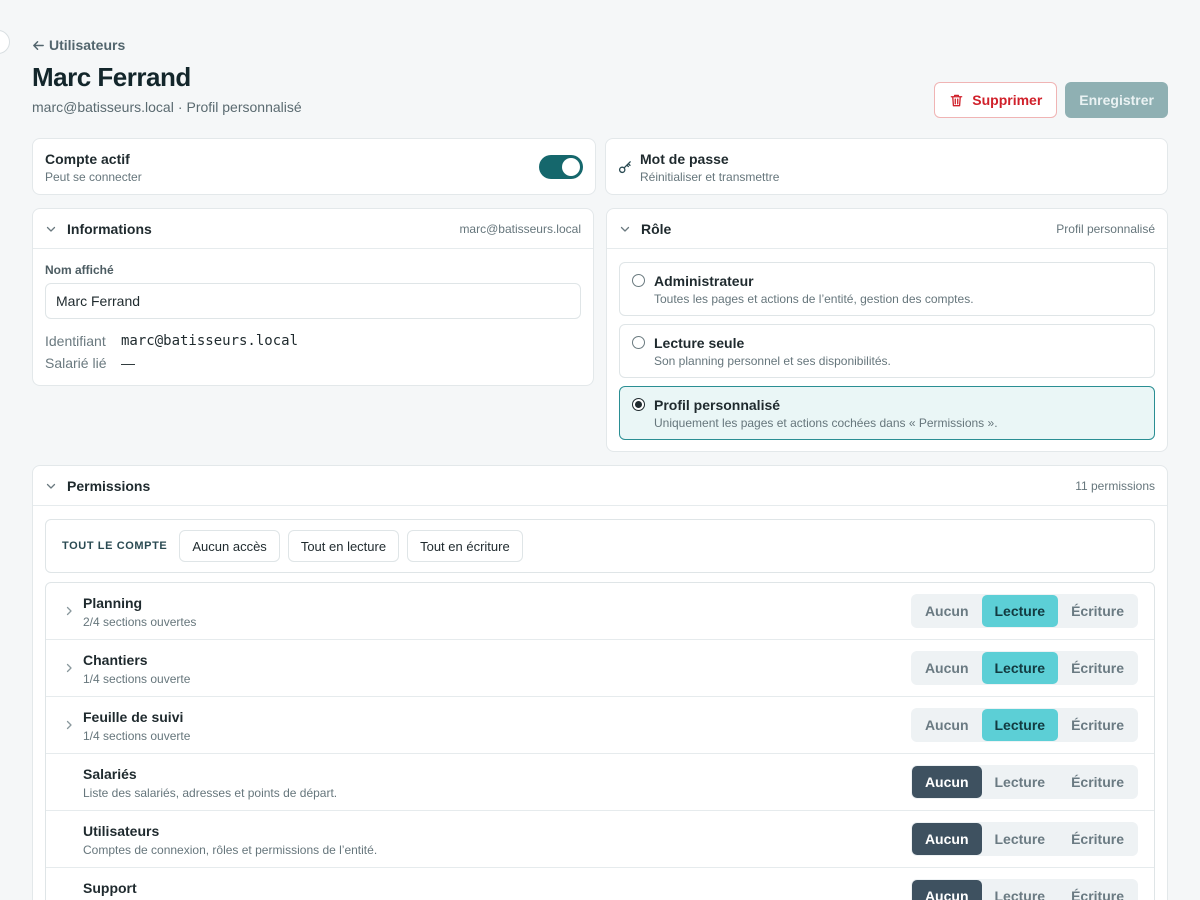  I want to click on informations-title: Informations, so click(109, 228).